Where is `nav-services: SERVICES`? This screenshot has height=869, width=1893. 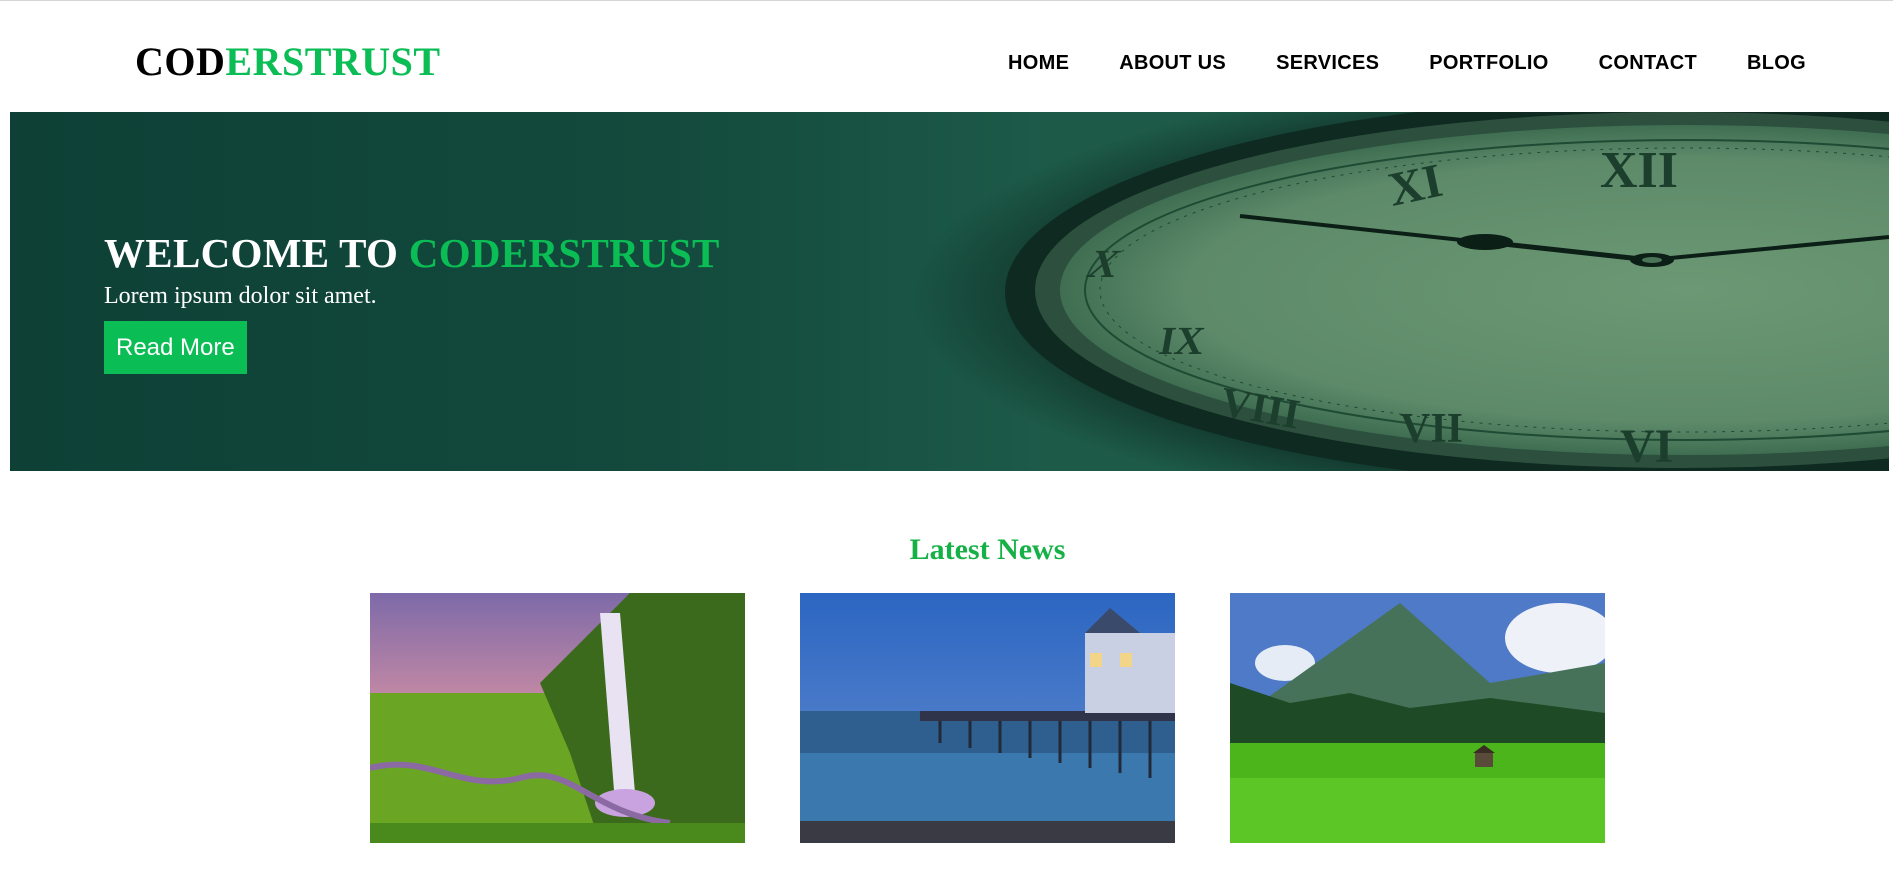 nav-services: SERVICES is located at coordinates (1327, 63).